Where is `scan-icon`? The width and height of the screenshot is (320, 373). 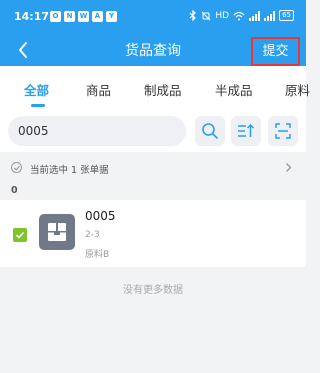
scan-icon is located at coordinates (283, 131).